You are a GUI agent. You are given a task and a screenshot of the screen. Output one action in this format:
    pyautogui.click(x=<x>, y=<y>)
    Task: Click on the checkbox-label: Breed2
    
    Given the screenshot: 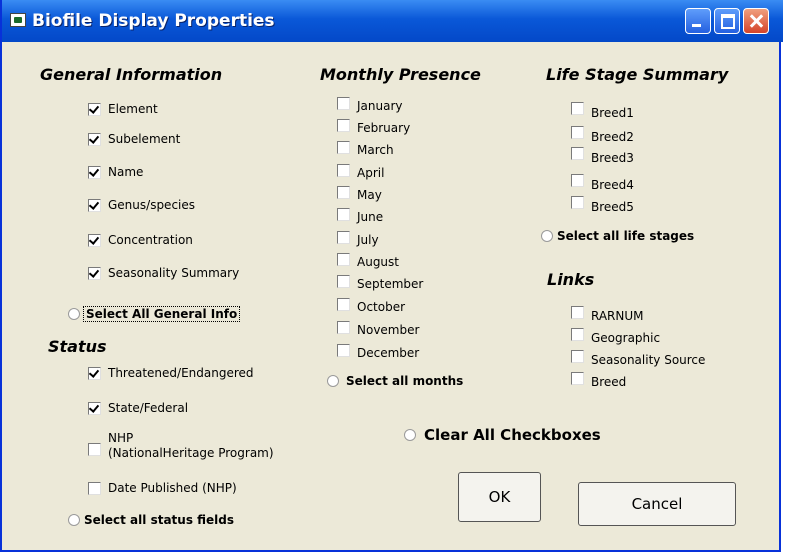 What is the action you would take?
    pyautogui.click(x=612, y=137)
    